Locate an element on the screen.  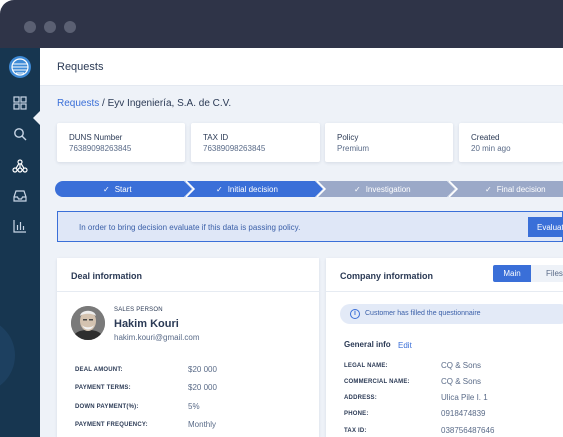
address-value: Ulica Pile I. 1 is located at coordinates (464, 397).